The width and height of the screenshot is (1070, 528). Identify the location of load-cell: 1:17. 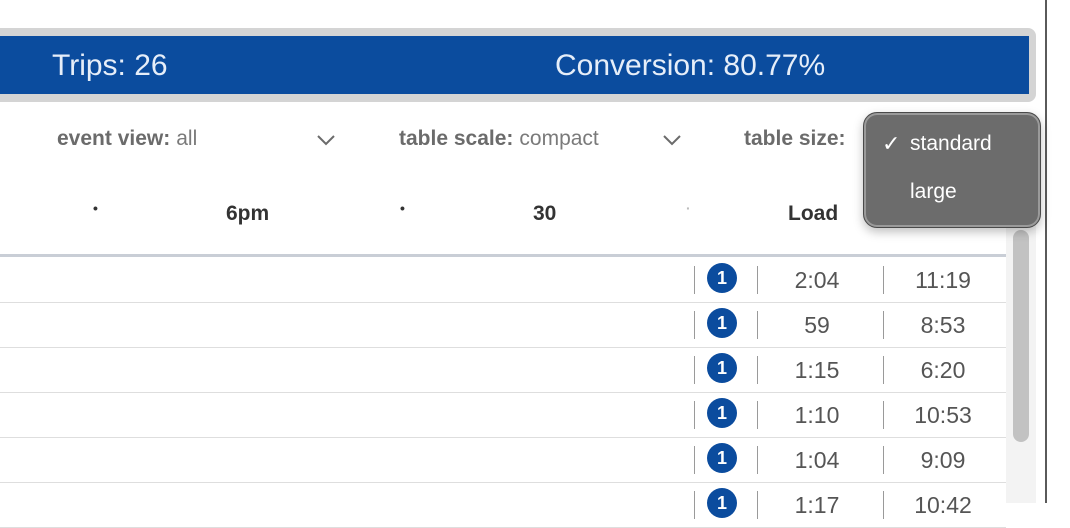
(817, 505).